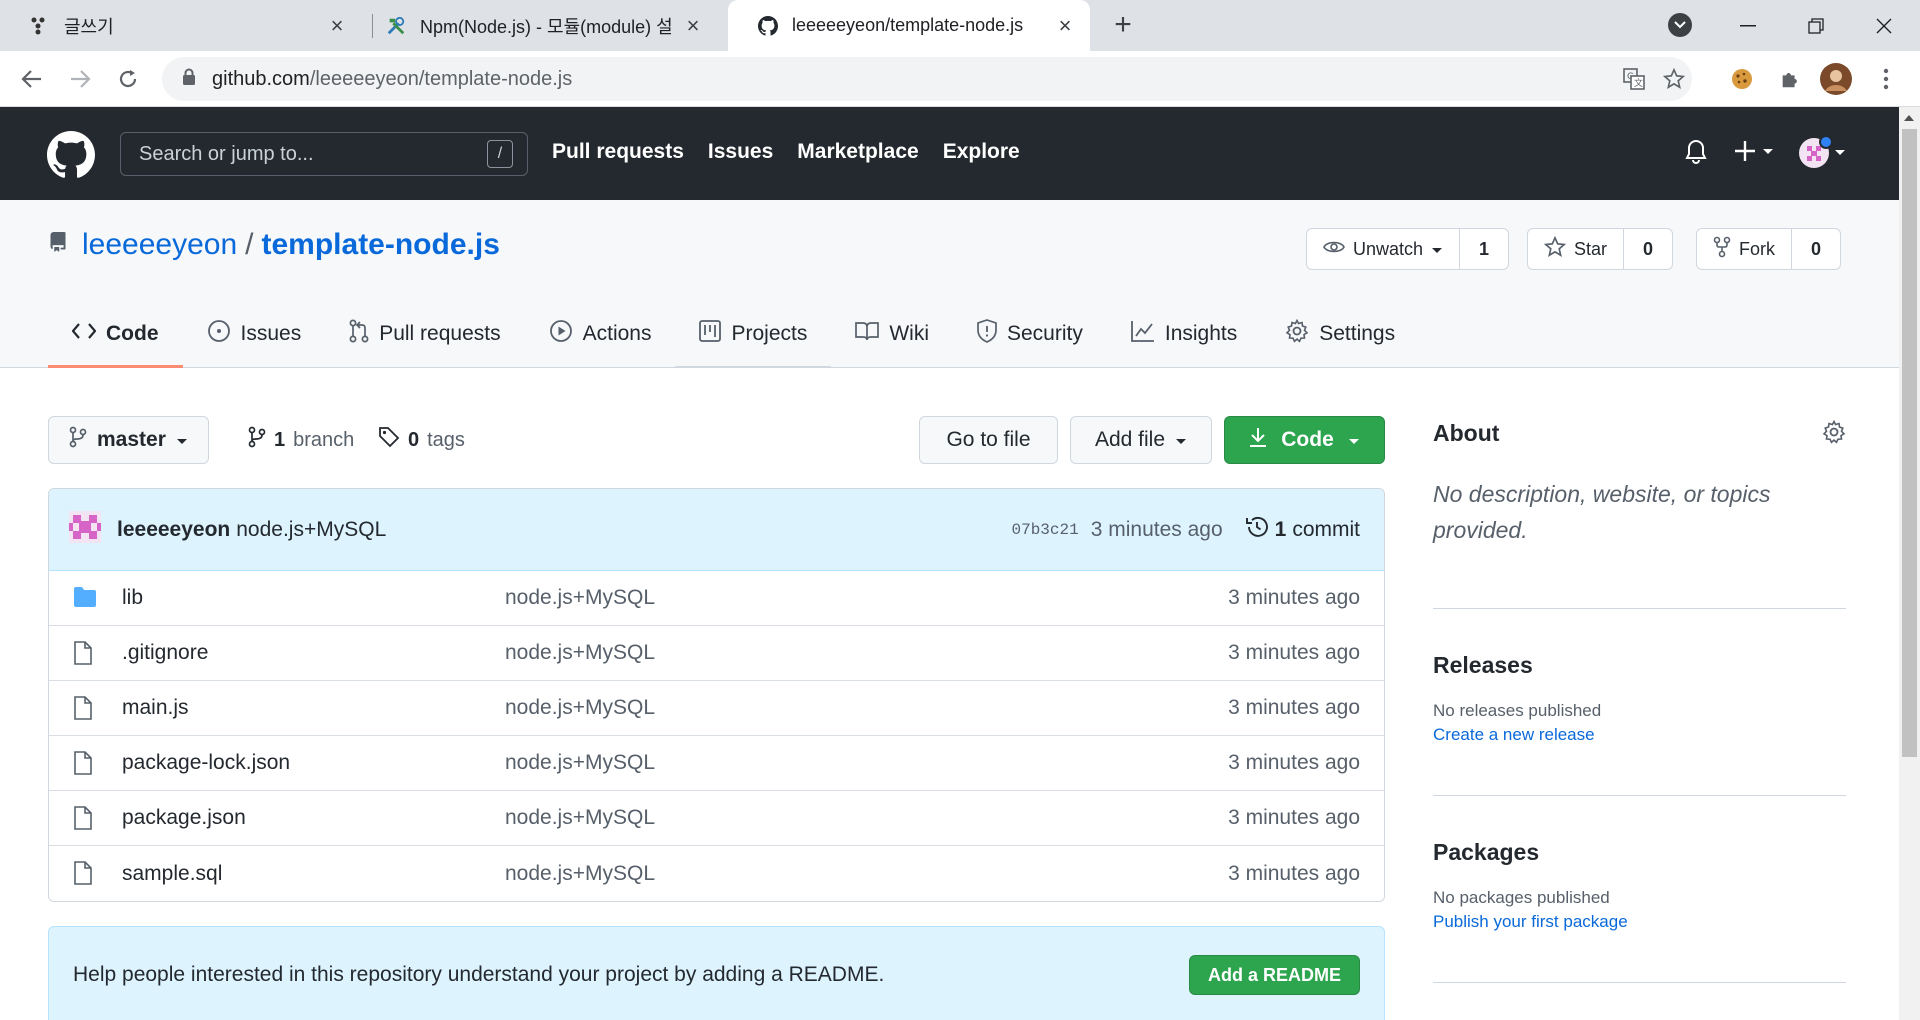  I want to click on file-name: sample.sql, so click(172, 874).